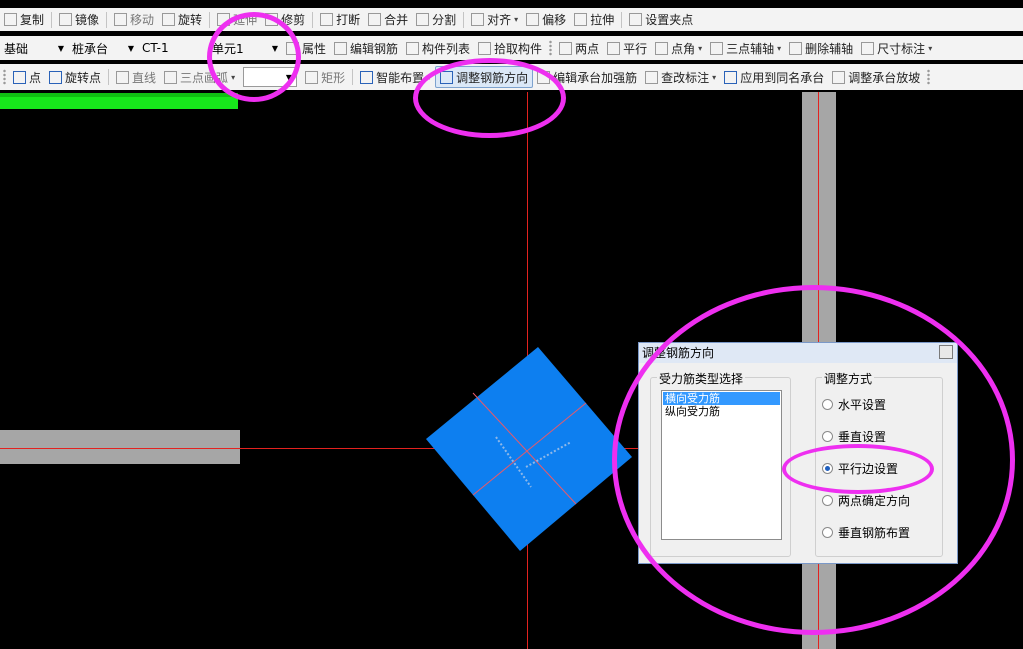 Image resolution: width=1023 pixels, height=649 pixels. I want to click on rectangle-icon, so click(312, 77).